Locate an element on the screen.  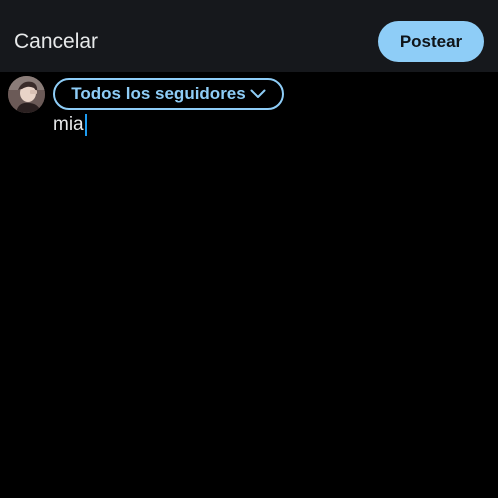
audience-selector: Todos los seguidores is located at coordinates (168, 94).